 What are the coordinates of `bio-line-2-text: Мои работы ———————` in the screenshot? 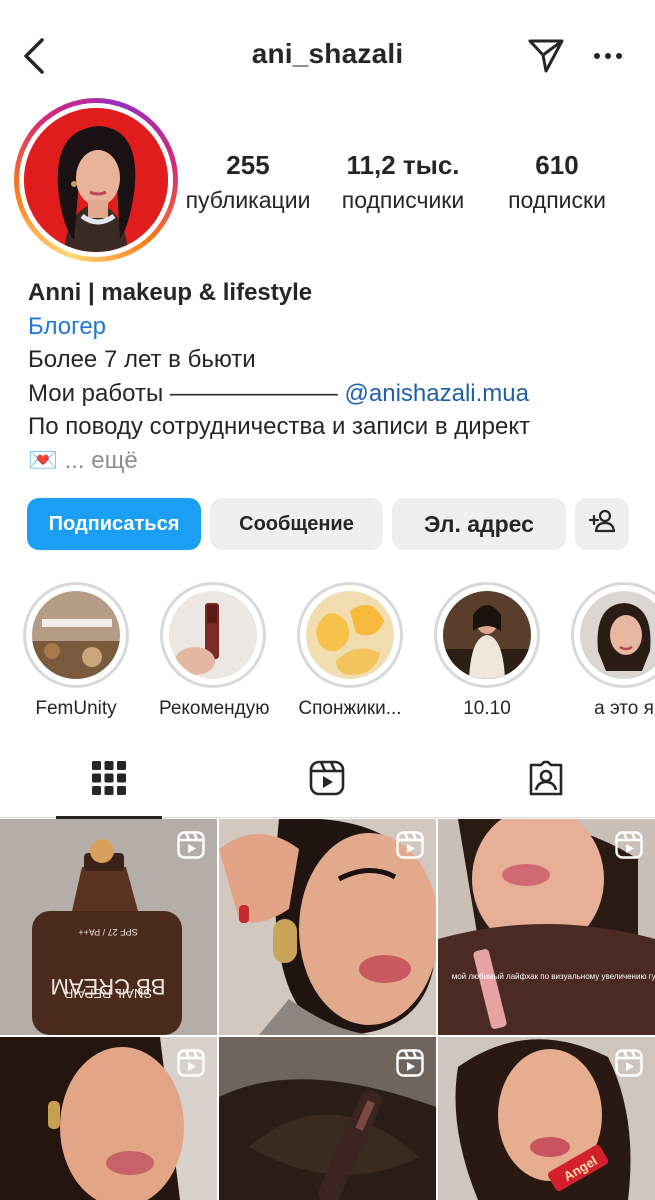 It's located at (186, 393).